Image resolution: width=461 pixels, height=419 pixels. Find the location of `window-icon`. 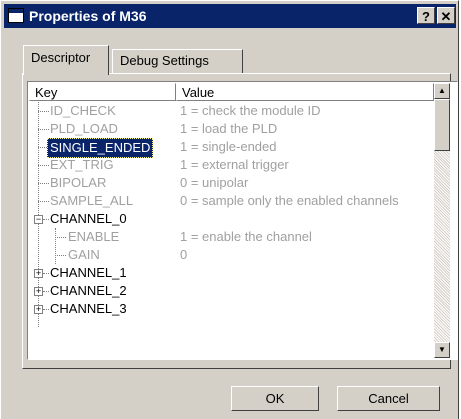

window-icon is located at coordinates (16, 15).